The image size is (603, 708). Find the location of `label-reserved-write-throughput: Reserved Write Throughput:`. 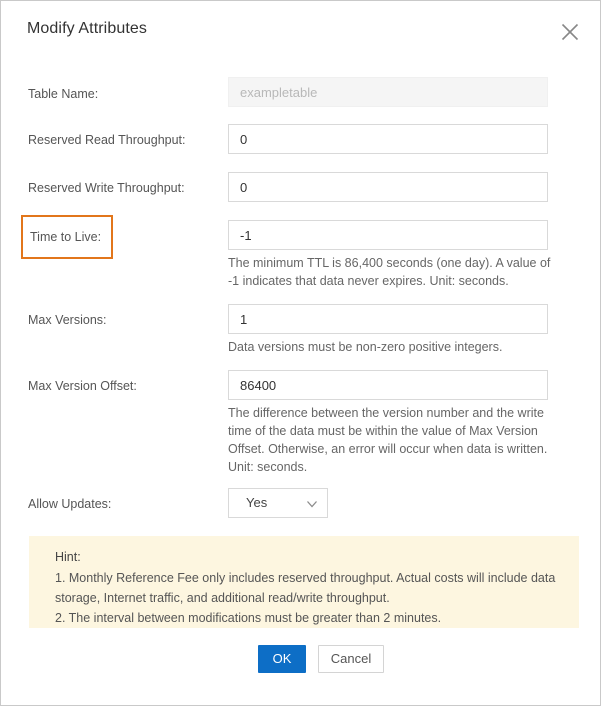

label-reserved-write-throughput: Reserved Write Throughput: is located at coordinates (106, 188).